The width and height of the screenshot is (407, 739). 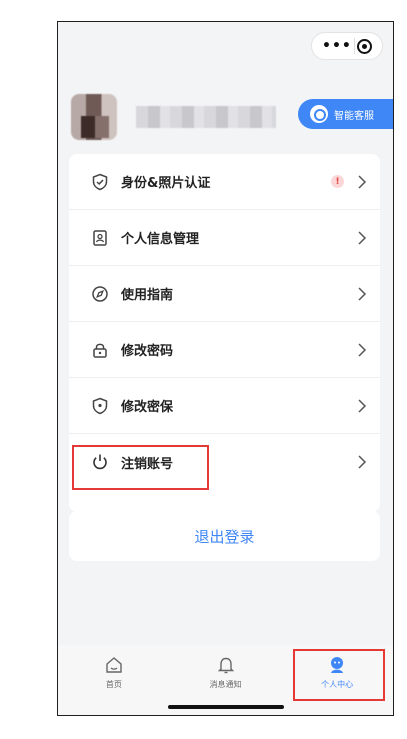 What do you see at coordinates (147, 407) in the screenshot?
I see `menu-item-label: 修改密保` at bounding box center [147, 407].